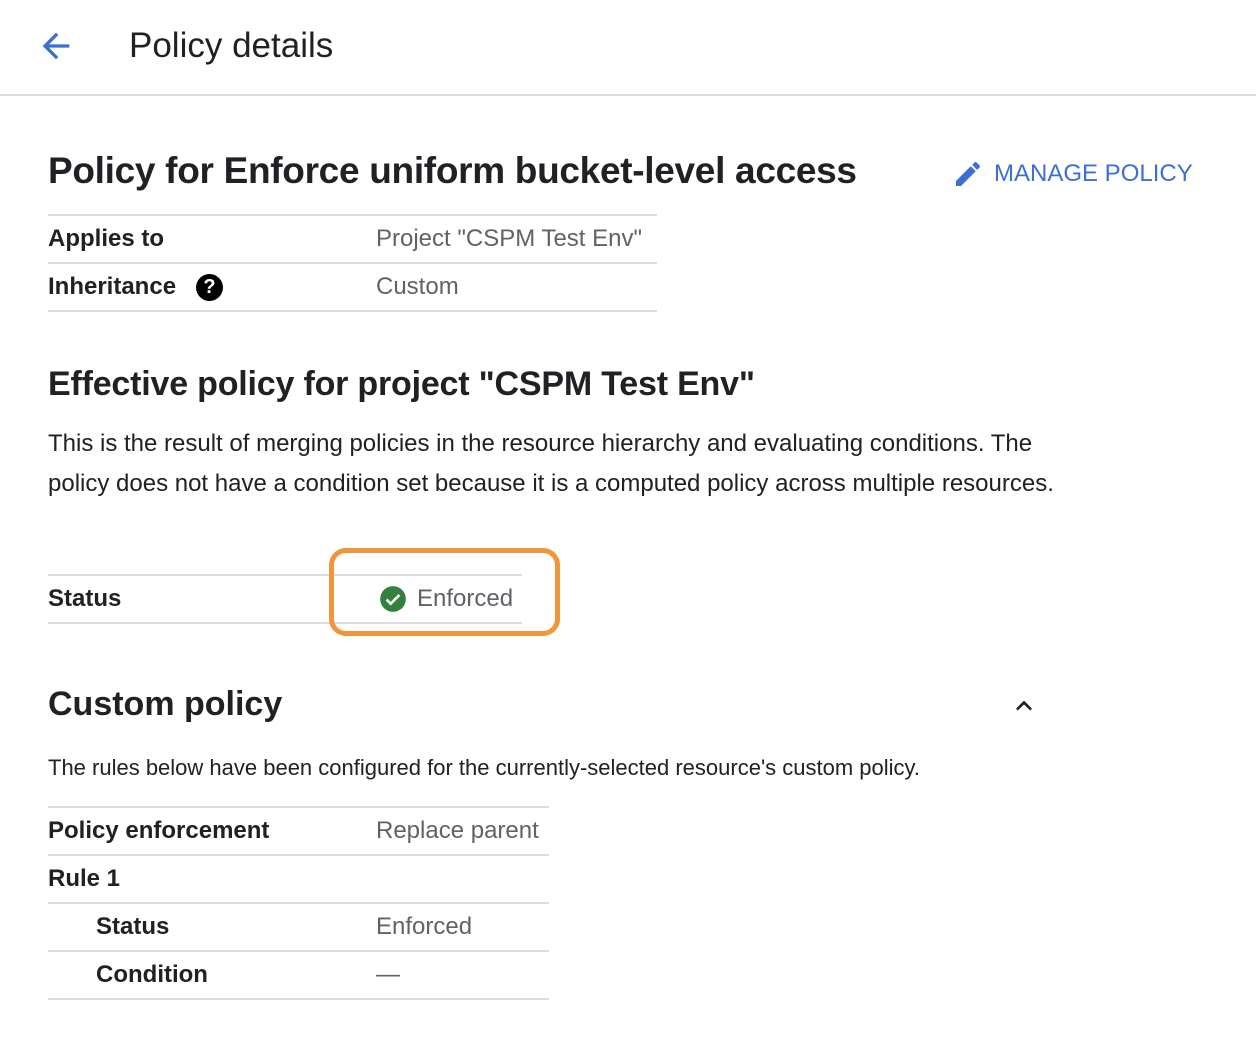 Image resolution: width=1256 pixels, height=1046 pixels. What do you see at coordinates (417, 286) in the screenshot?
I see `row-value: Custom` at bounding box center [417, 286].